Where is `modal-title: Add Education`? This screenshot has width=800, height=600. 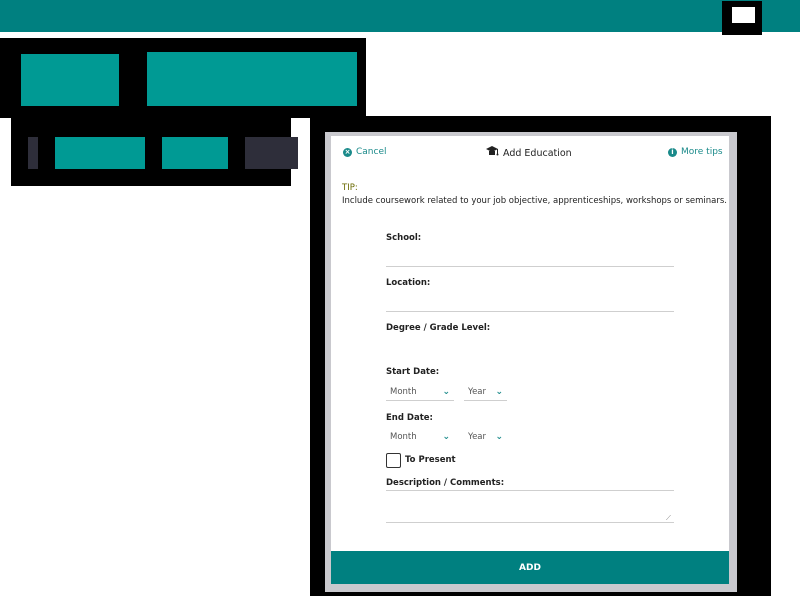 modal-title: Add Education is located at coordinates (528, 153).